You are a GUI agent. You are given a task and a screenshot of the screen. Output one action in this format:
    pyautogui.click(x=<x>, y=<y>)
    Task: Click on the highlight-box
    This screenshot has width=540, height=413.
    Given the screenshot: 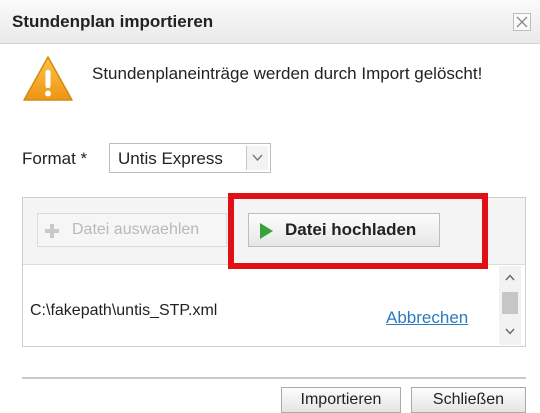 What is the action you would take?
    pyautogui.click(x=358, y=231)
    